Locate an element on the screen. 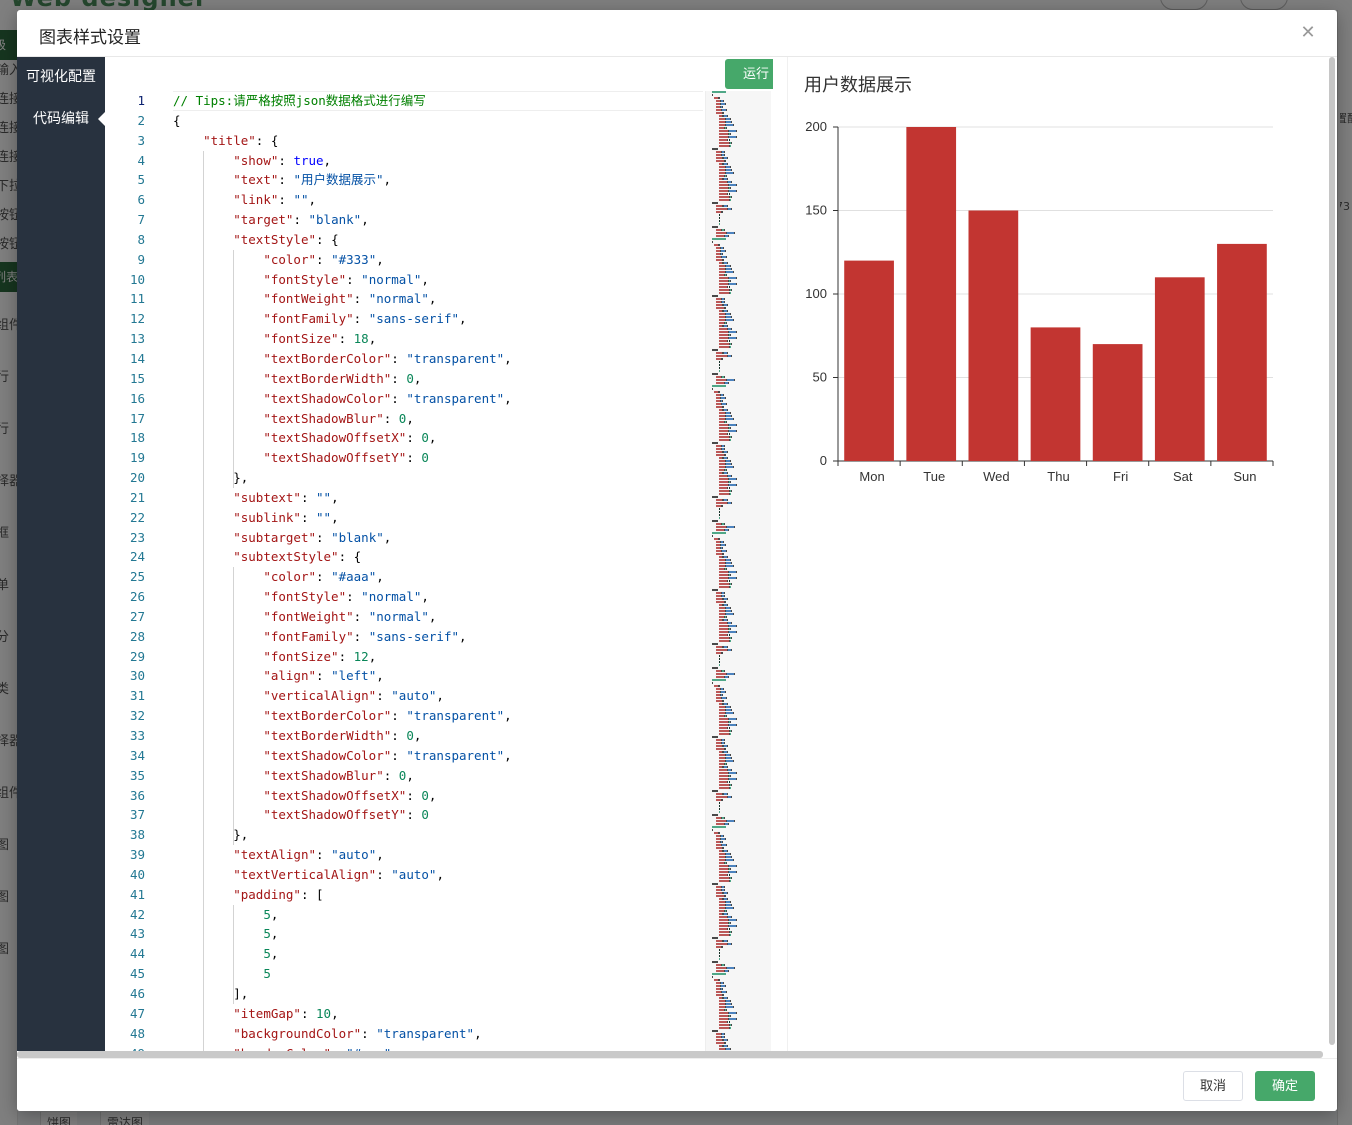 The height and width of the screenshot is (1125, 1352). cancel-button: 取消 is located at coordinates (1213, 1086).